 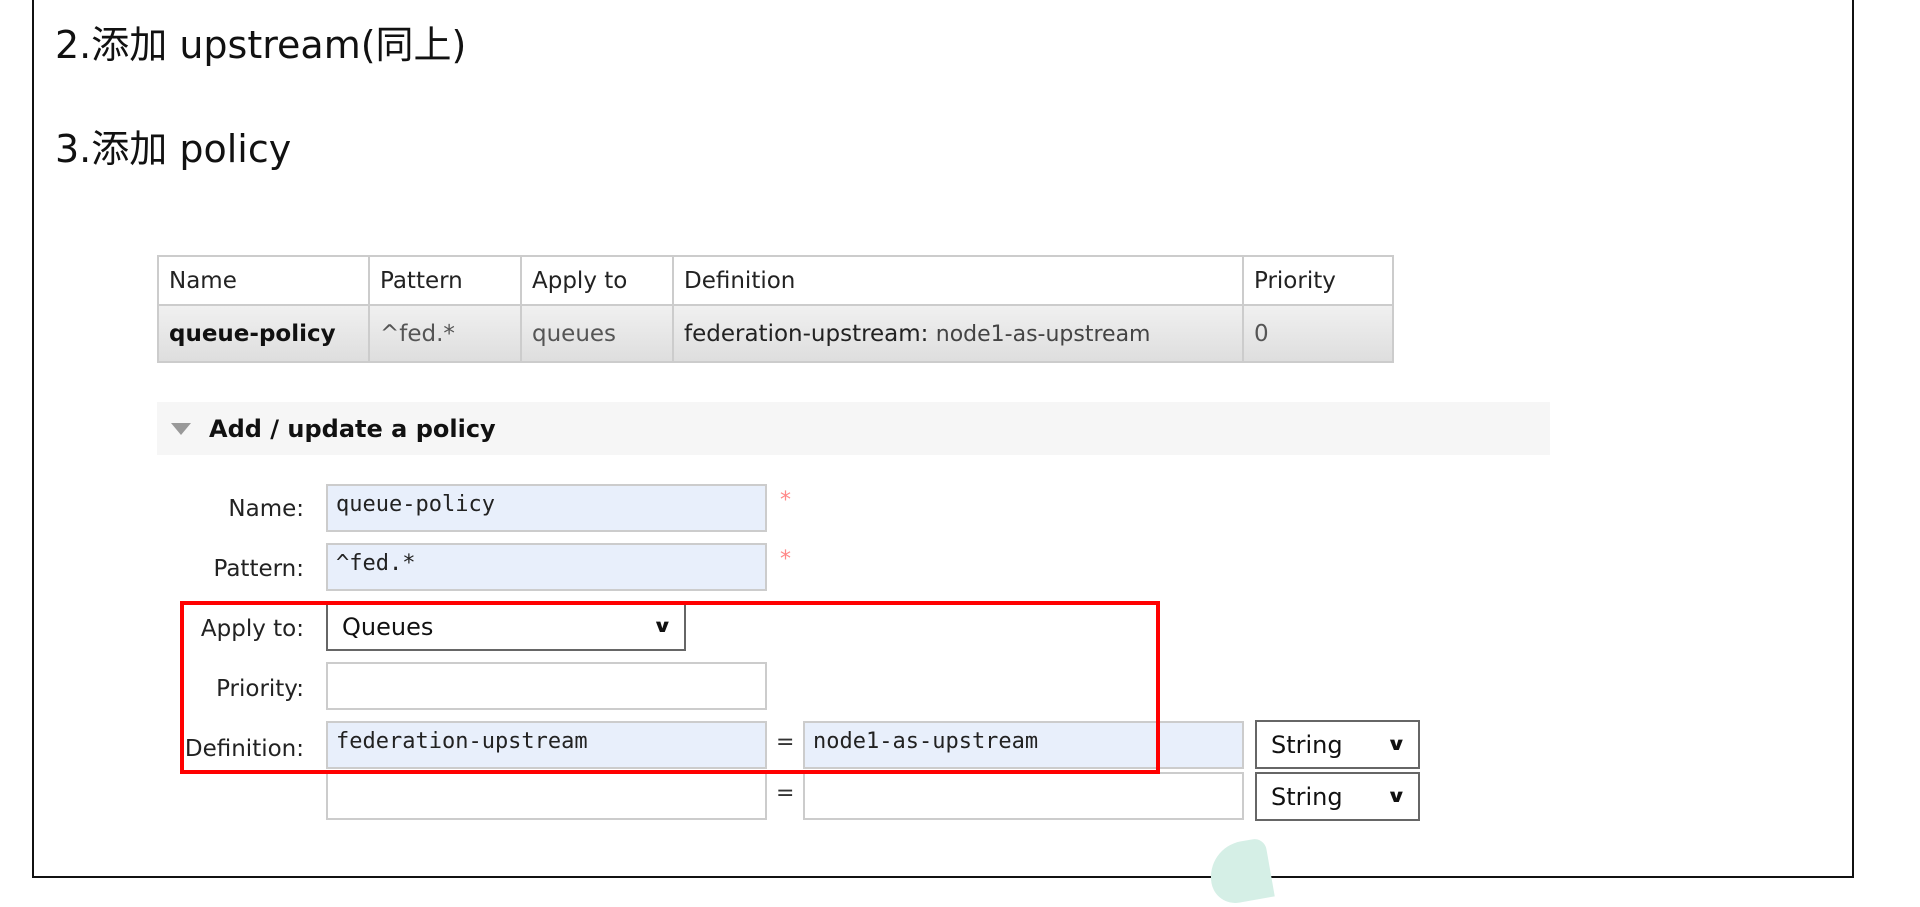 What do you see at coordinates (173, 149) in the screenshot?
I see `step3-heading: 3.添加 policy` at bounding box center [173, 149].